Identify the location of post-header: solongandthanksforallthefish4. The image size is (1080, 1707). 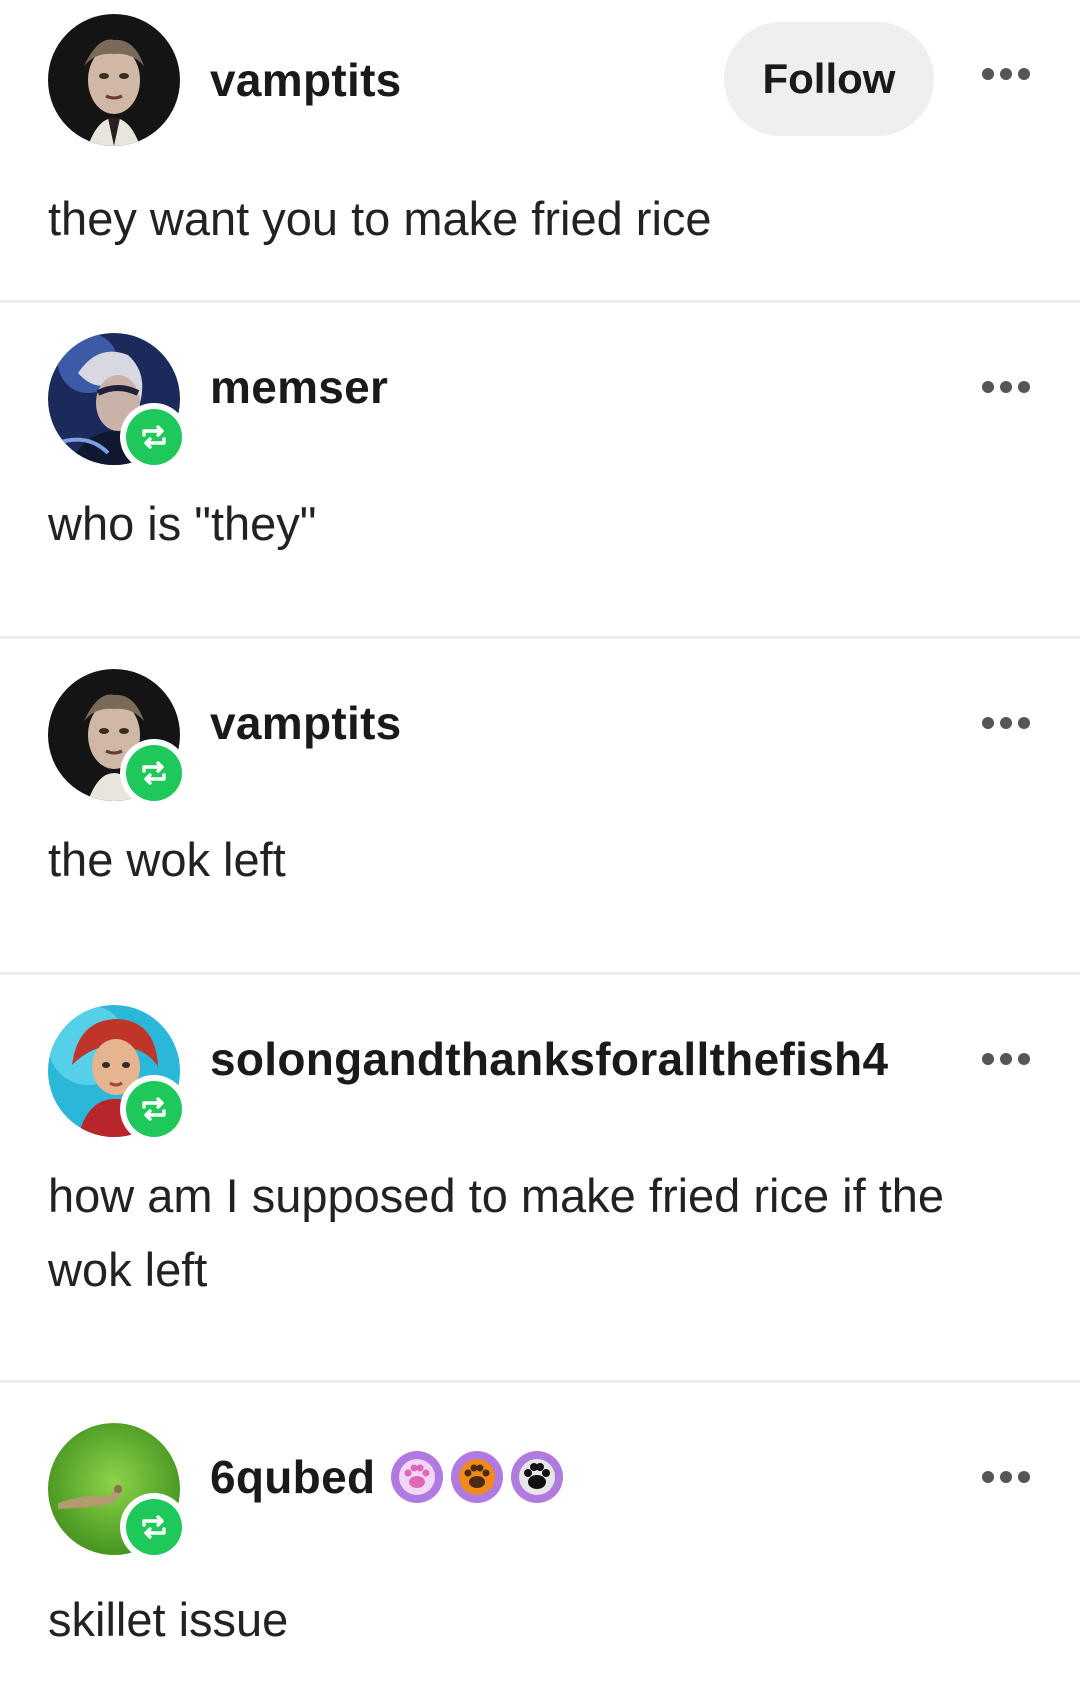
(540, 1059).